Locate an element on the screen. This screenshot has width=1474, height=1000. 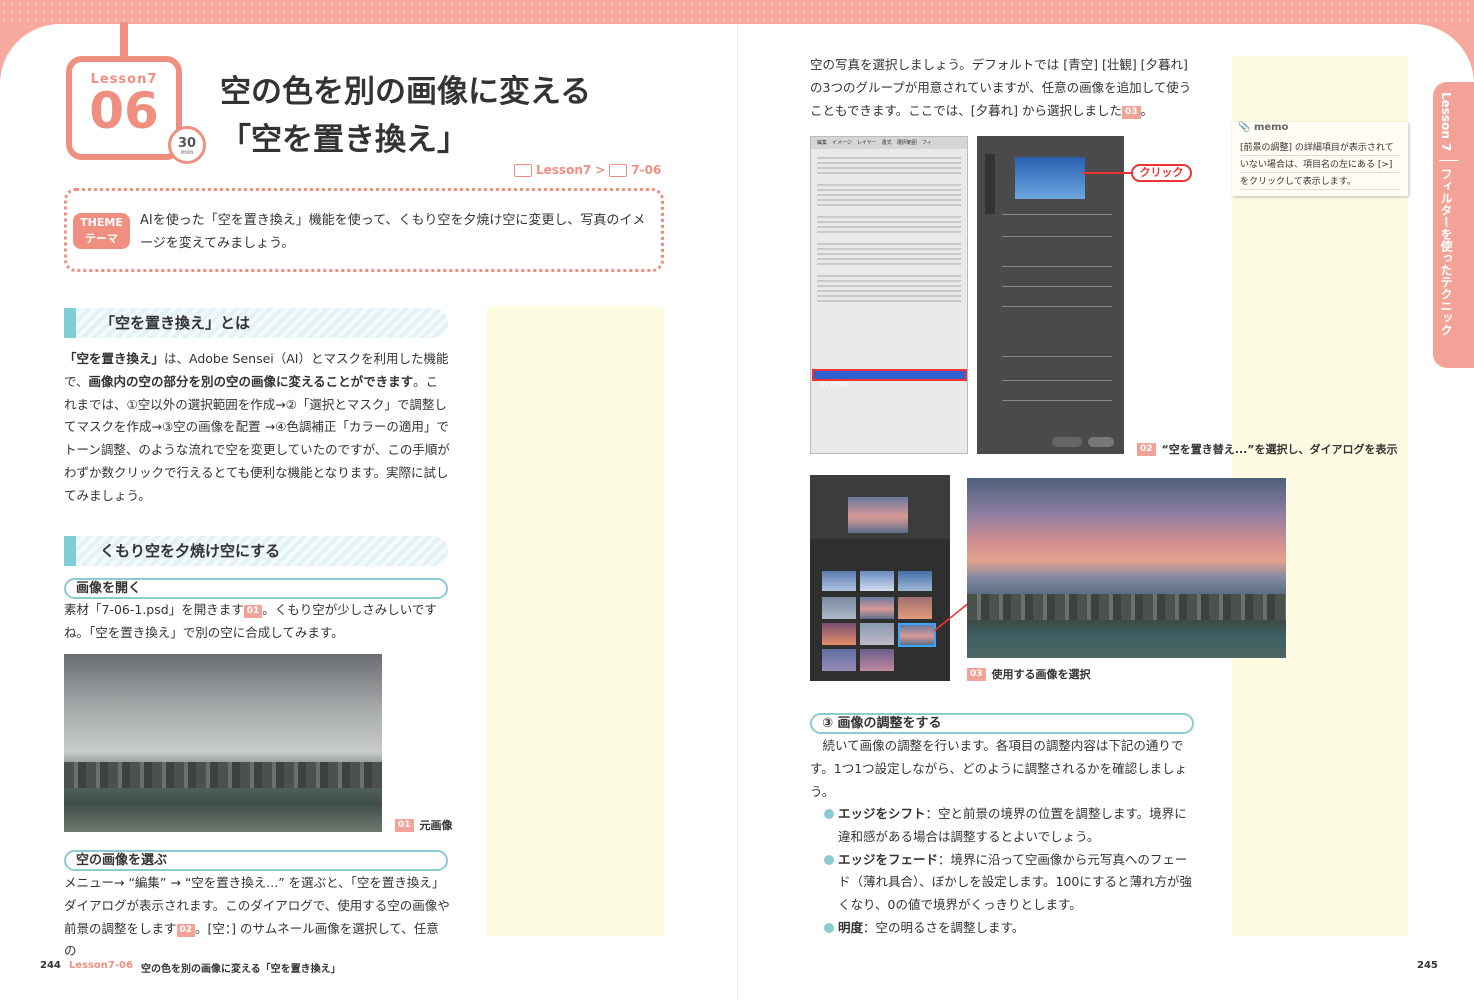
lead-bold-1: 「空を置き換え」 is located at coordinates (114, 358).